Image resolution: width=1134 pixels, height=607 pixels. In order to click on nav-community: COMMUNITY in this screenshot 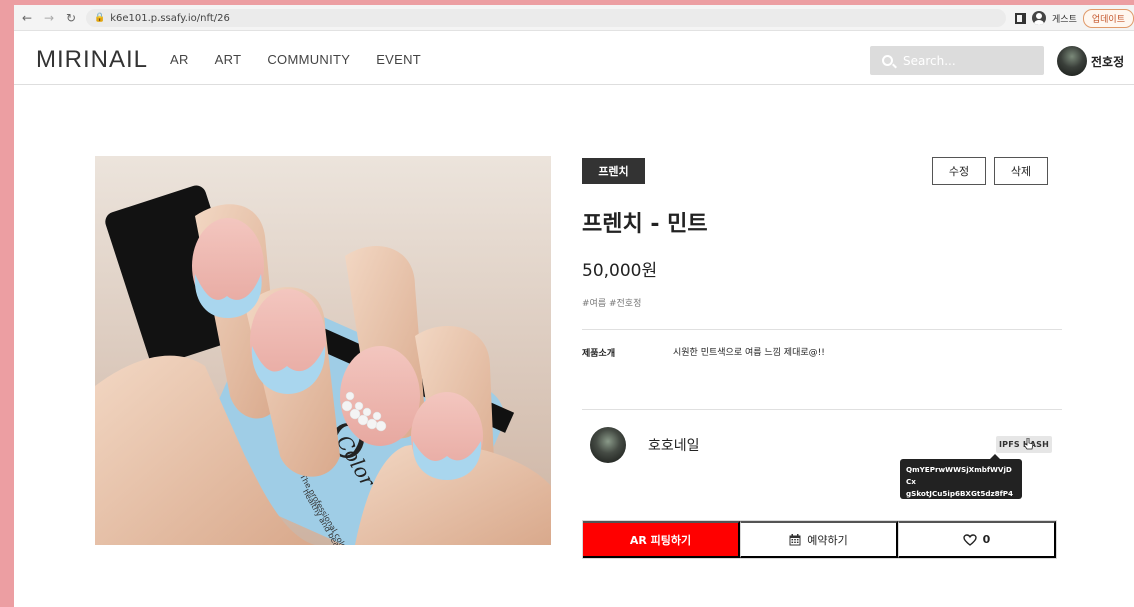, I will do `click(308, 59)`.